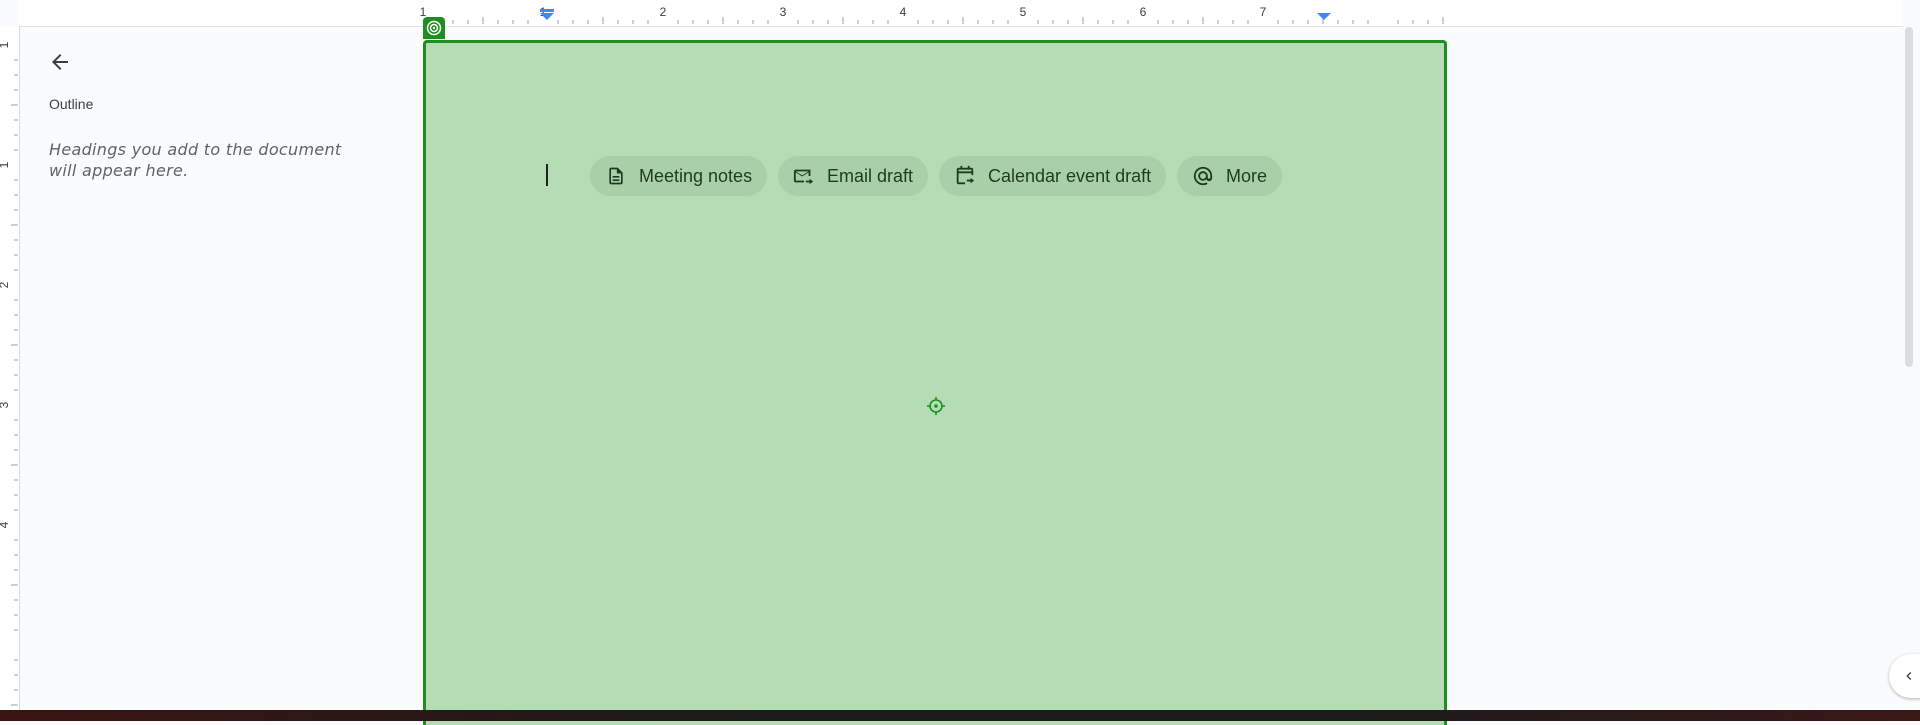 This screenshot has height=725, width=1920. Describe the element at coordinates (932, 14) in the screenshot. I see `horizontal-ruler-ticks: 11234567` at that location.